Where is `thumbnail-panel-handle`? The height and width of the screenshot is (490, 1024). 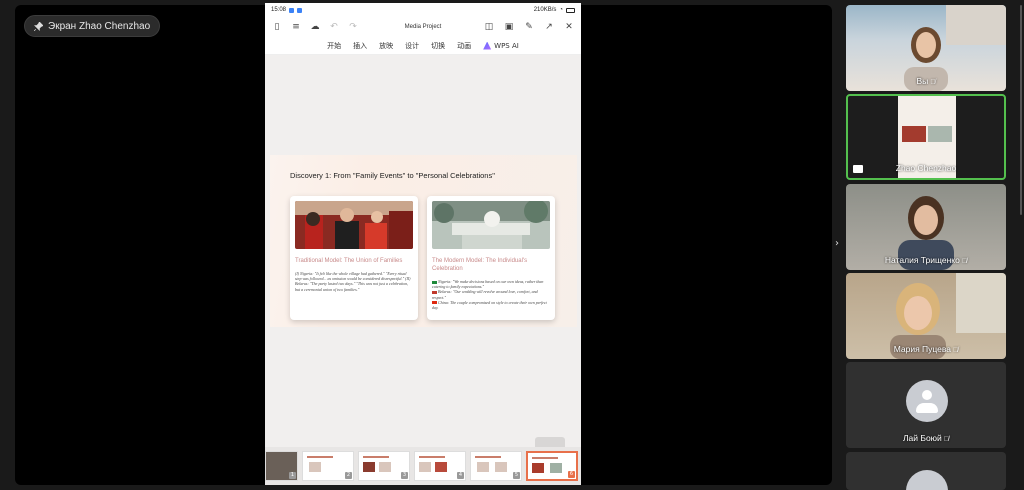
thumbnail-panel-handle is located at coordinates (550, 442).